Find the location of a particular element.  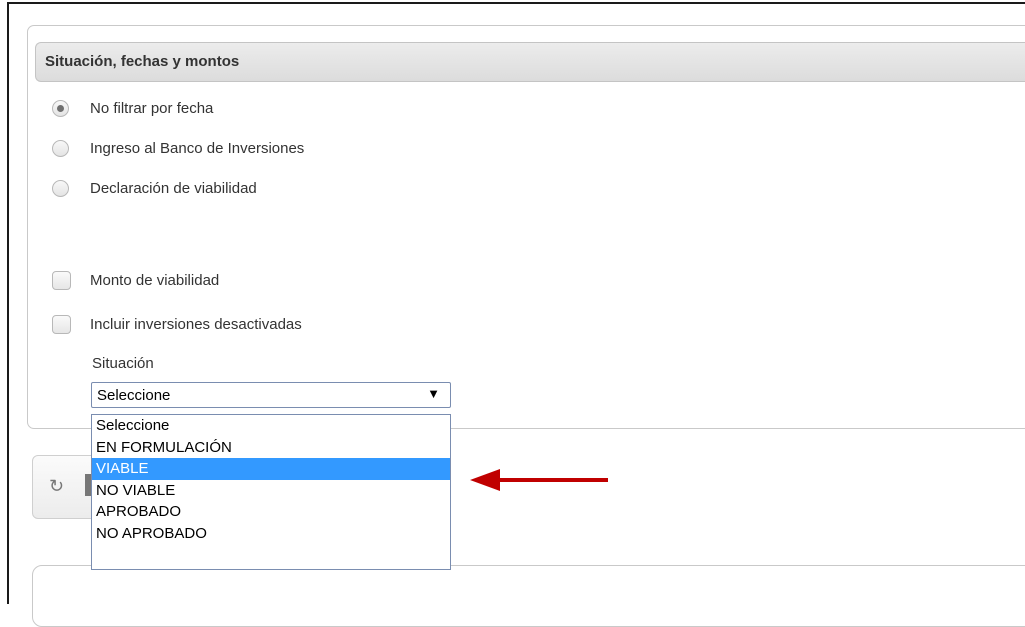

radio-option-declaracion-viabilidad: Declaración de viabilidad is located at coordinates (154, 188).